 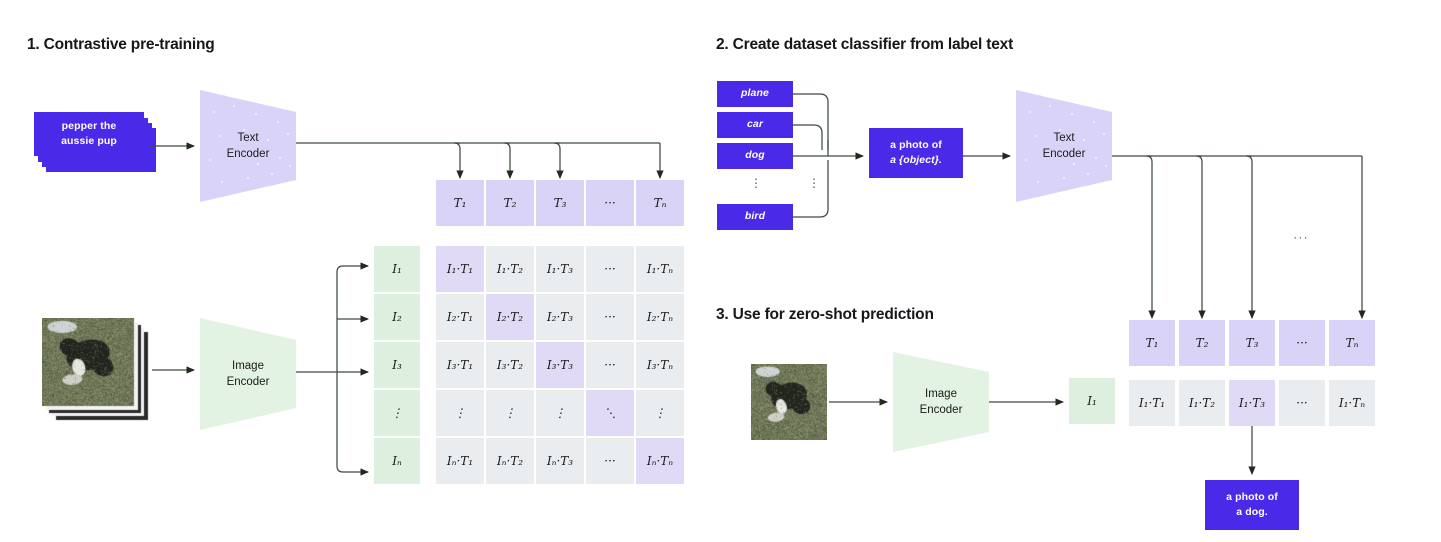 I want to click on wire-drop2-t2, so click(x=1200, y=237).